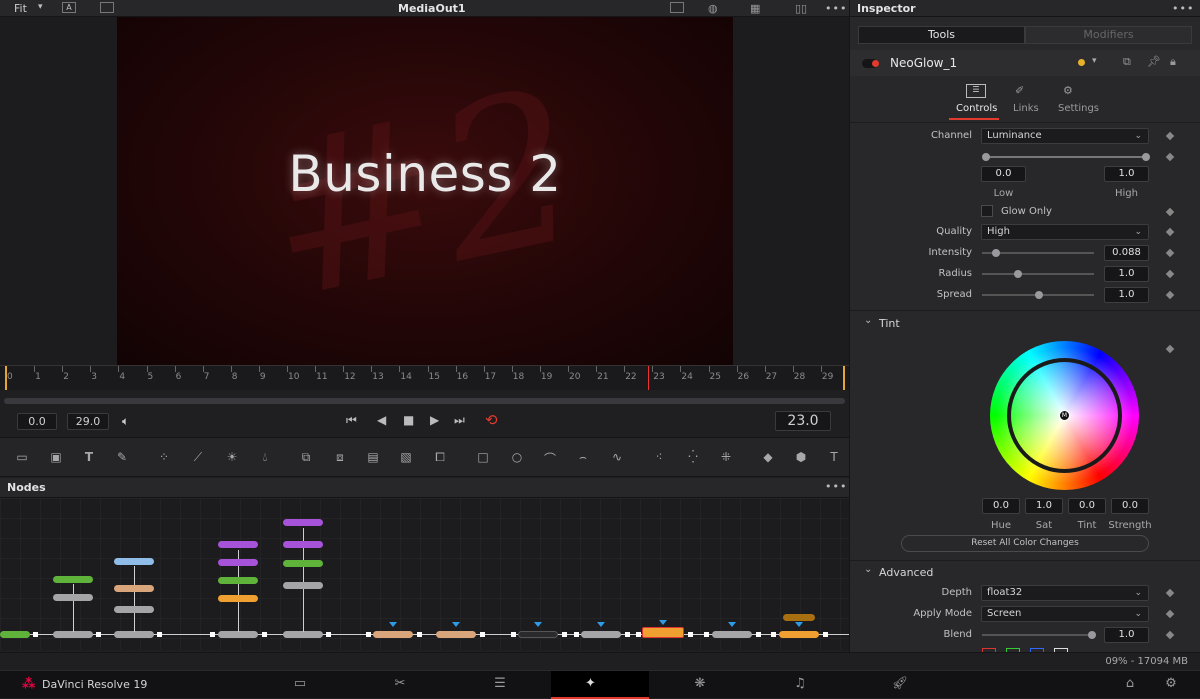 The height and width of the screenshot is (699, 1200). Describe the element at coordinates (6, 378) in the screenshot. I see `in-point-marker` at that location.